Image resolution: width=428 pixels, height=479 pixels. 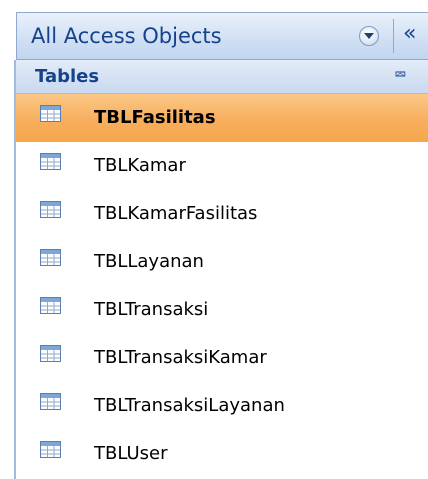 I want to click on group-header-tables: Tables ⮹, so click(x=222, y=77).